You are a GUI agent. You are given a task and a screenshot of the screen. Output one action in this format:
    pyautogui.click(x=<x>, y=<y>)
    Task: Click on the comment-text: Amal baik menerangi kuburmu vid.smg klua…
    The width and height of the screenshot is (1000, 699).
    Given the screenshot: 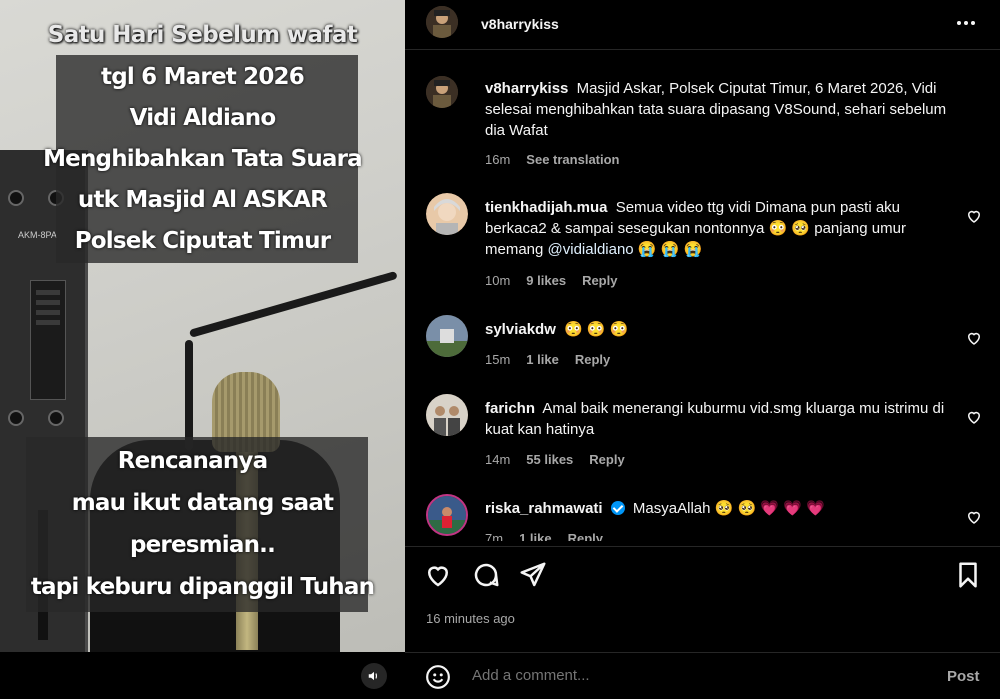 What is the action you would take?
    pyautogui.click(x=715, y=419)
    